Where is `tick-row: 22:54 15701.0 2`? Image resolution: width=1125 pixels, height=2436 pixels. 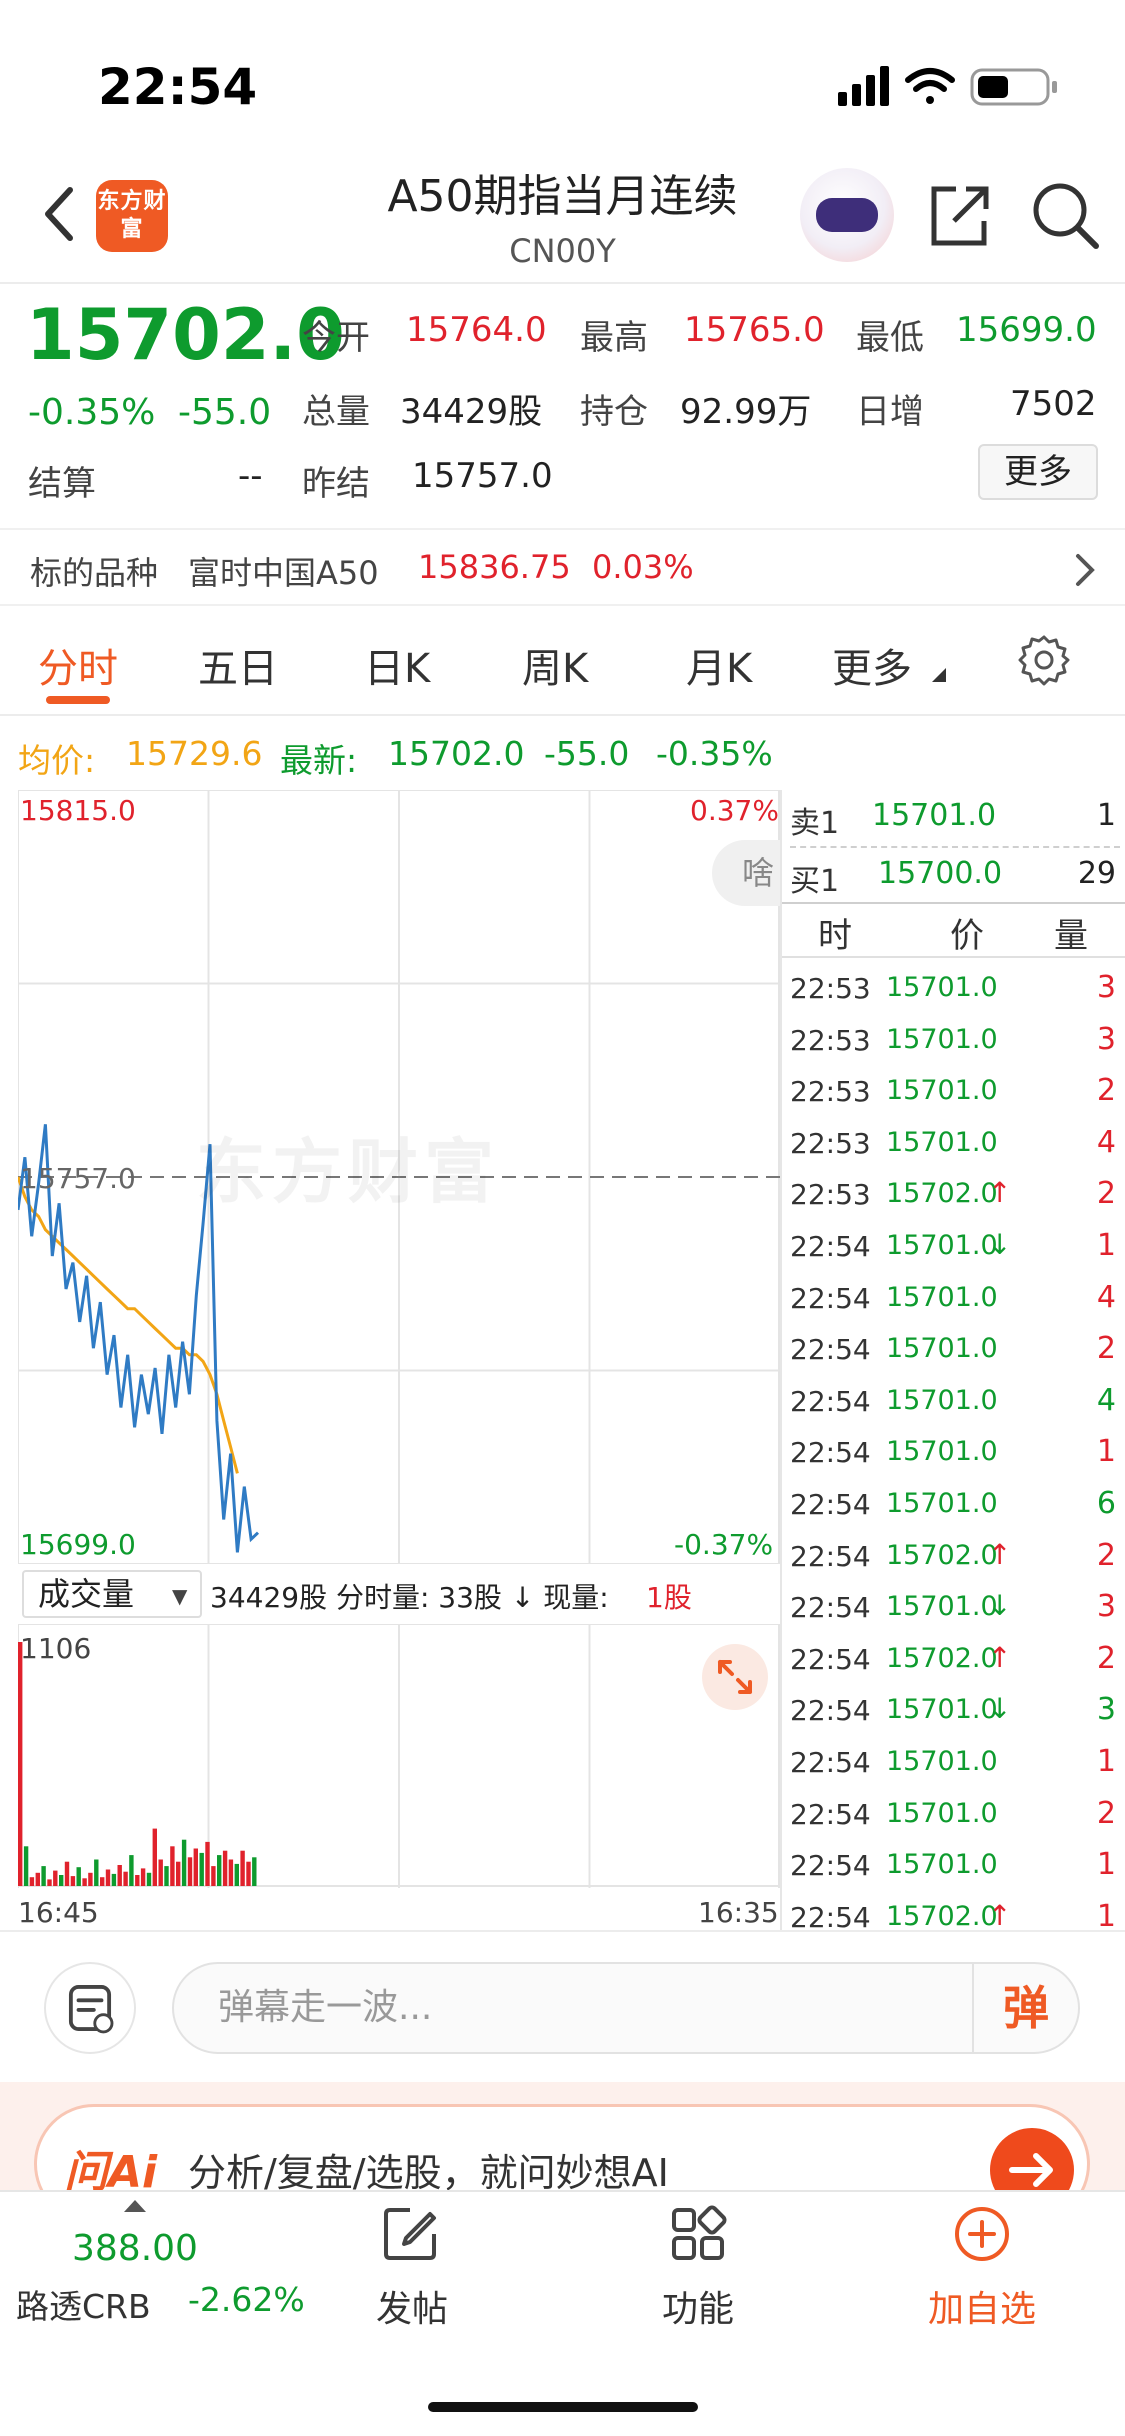 tick-row: 22:54 15701.0 2 is located at coordinates (955, 1351).